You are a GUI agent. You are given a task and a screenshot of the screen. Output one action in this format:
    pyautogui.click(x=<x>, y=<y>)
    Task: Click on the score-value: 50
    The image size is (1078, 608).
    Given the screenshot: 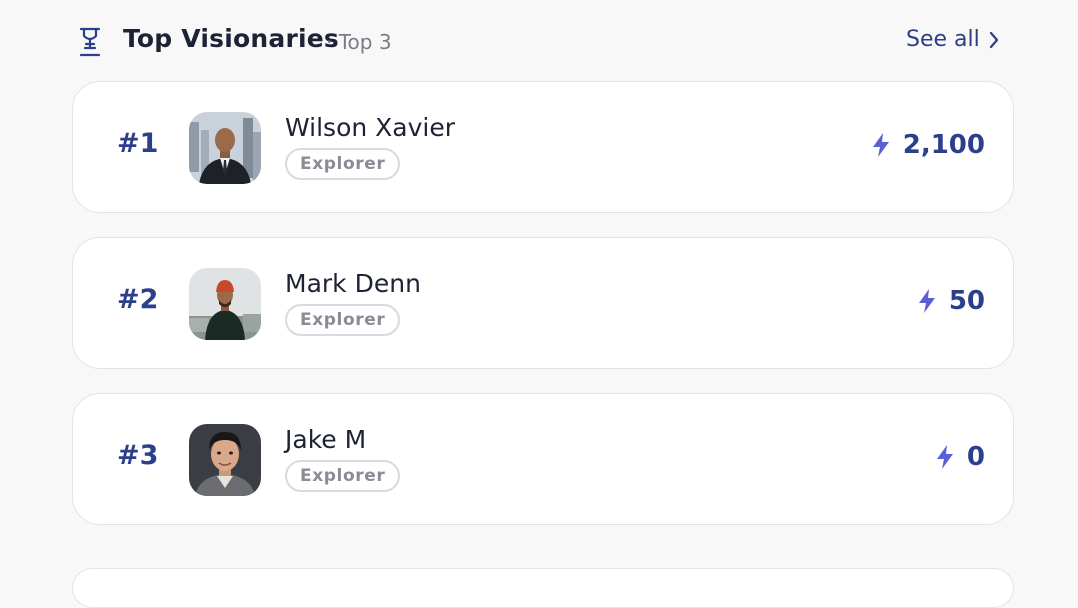 What is the action you would take?
    pyautogui.click(x=966, y=301)
    